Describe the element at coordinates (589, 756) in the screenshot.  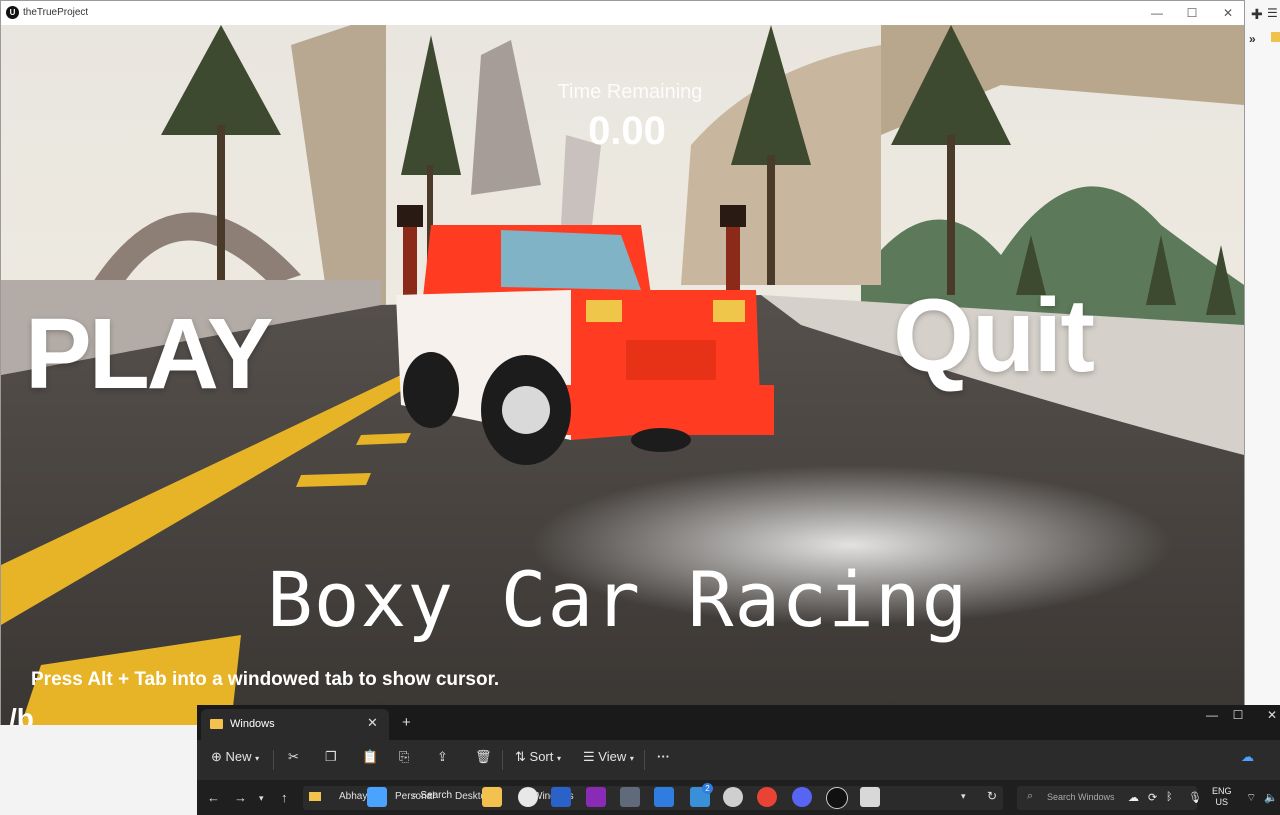
I see `view-icon: ☰` at that location.